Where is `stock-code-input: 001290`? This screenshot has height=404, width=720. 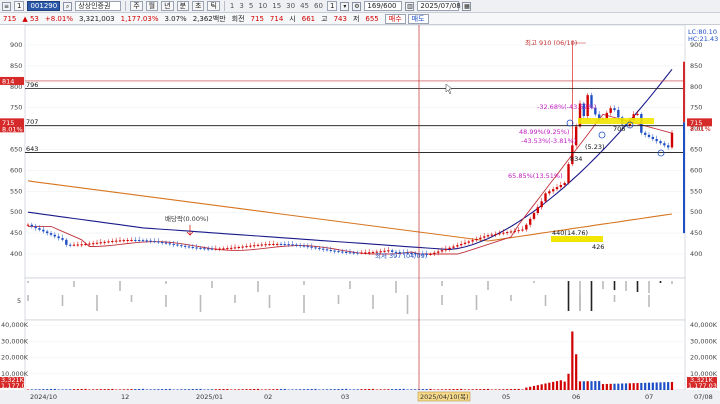
stock-code-input: 001290 is located at coordinates (44, 6).